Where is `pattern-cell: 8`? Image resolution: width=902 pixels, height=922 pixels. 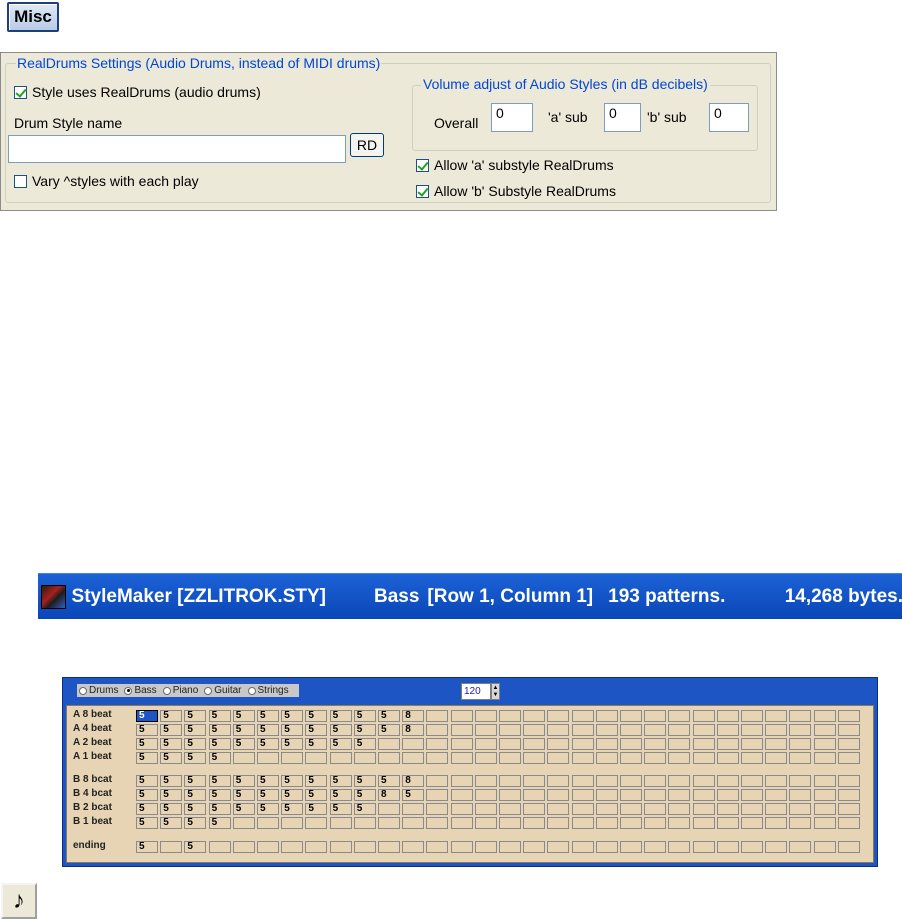 pattern-cell: 8 is located at coordinates (413, 781).